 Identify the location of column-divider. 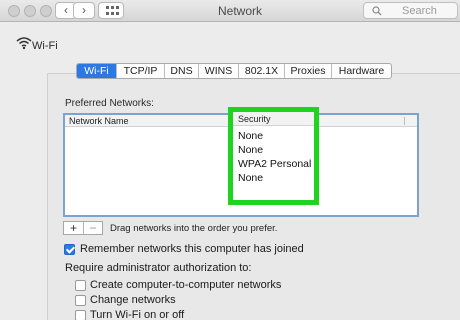
(404, 121).